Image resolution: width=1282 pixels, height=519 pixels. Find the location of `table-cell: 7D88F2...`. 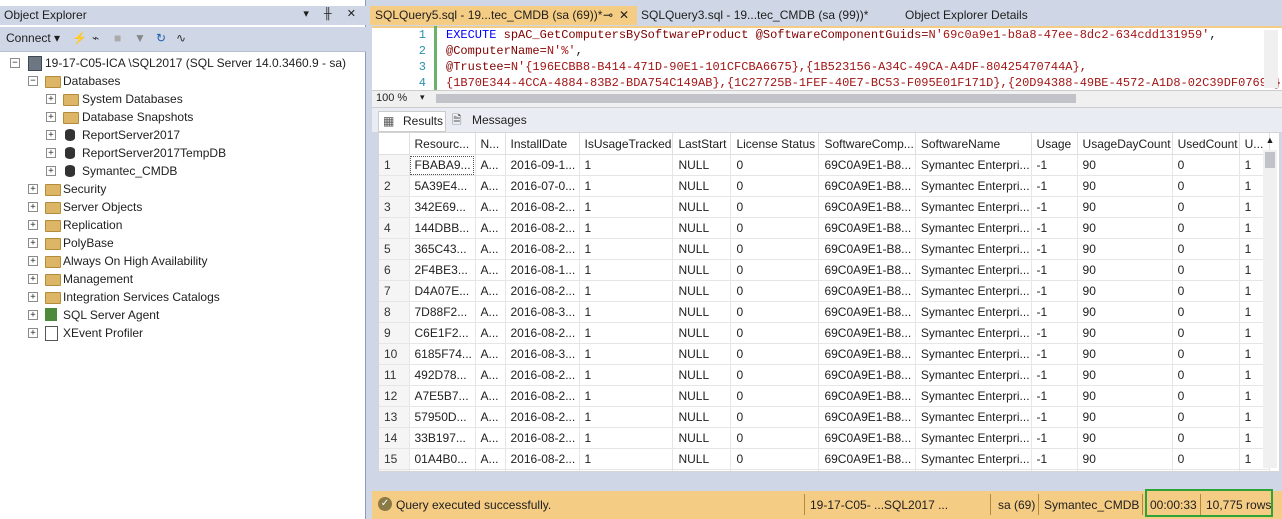

table-cell: 7D88F2... is located at coordinates (442, 312).